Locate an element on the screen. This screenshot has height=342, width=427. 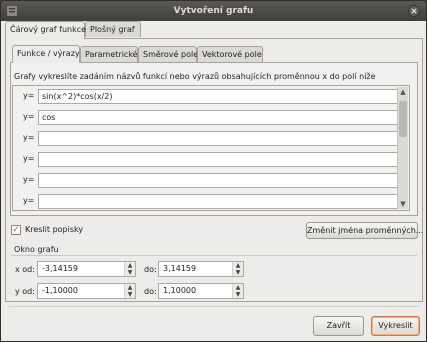
x-to-spinbox: 3,14159 ▲ ▼ is located at coordinates (201, 269).